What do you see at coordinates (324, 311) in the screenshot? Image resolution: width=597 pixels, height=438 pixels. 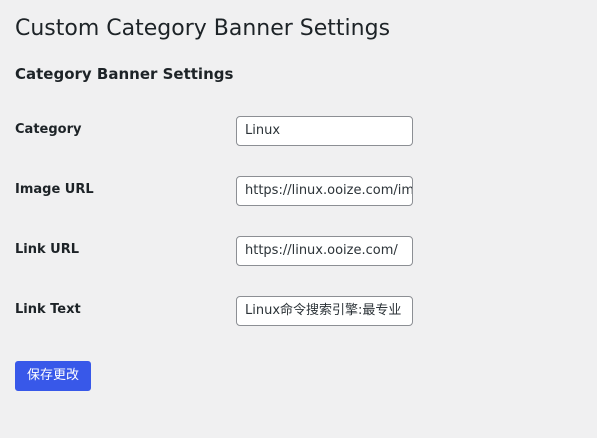 I see `link-text-input: Linux命令搜索引擎:最专业` at bounding box center [324, 311].